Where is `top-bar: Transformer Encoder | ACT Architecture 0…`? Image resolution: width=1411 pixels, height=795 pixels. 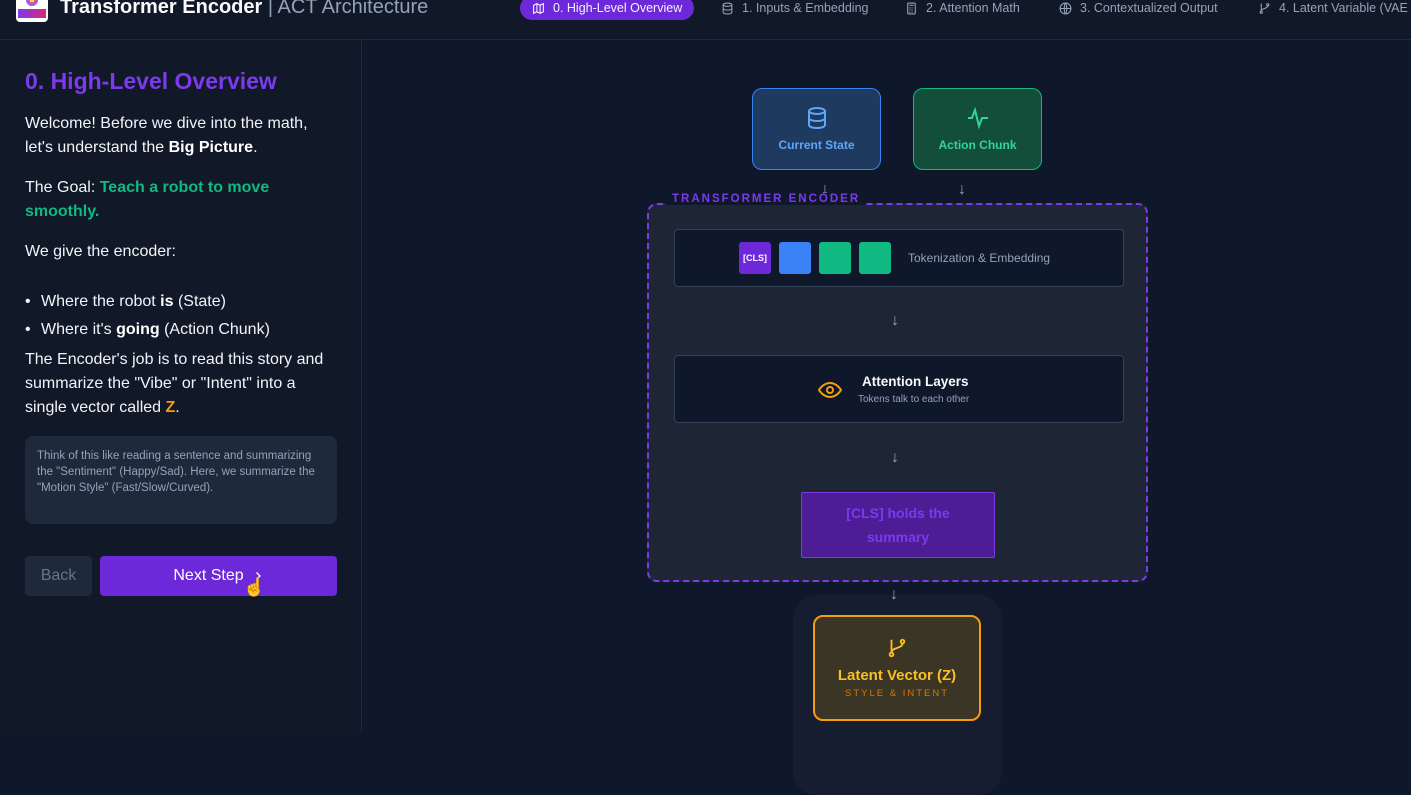
top-bar: Transformer Encoder | ACT Architecture 0… is located at coordinates (705, 20).